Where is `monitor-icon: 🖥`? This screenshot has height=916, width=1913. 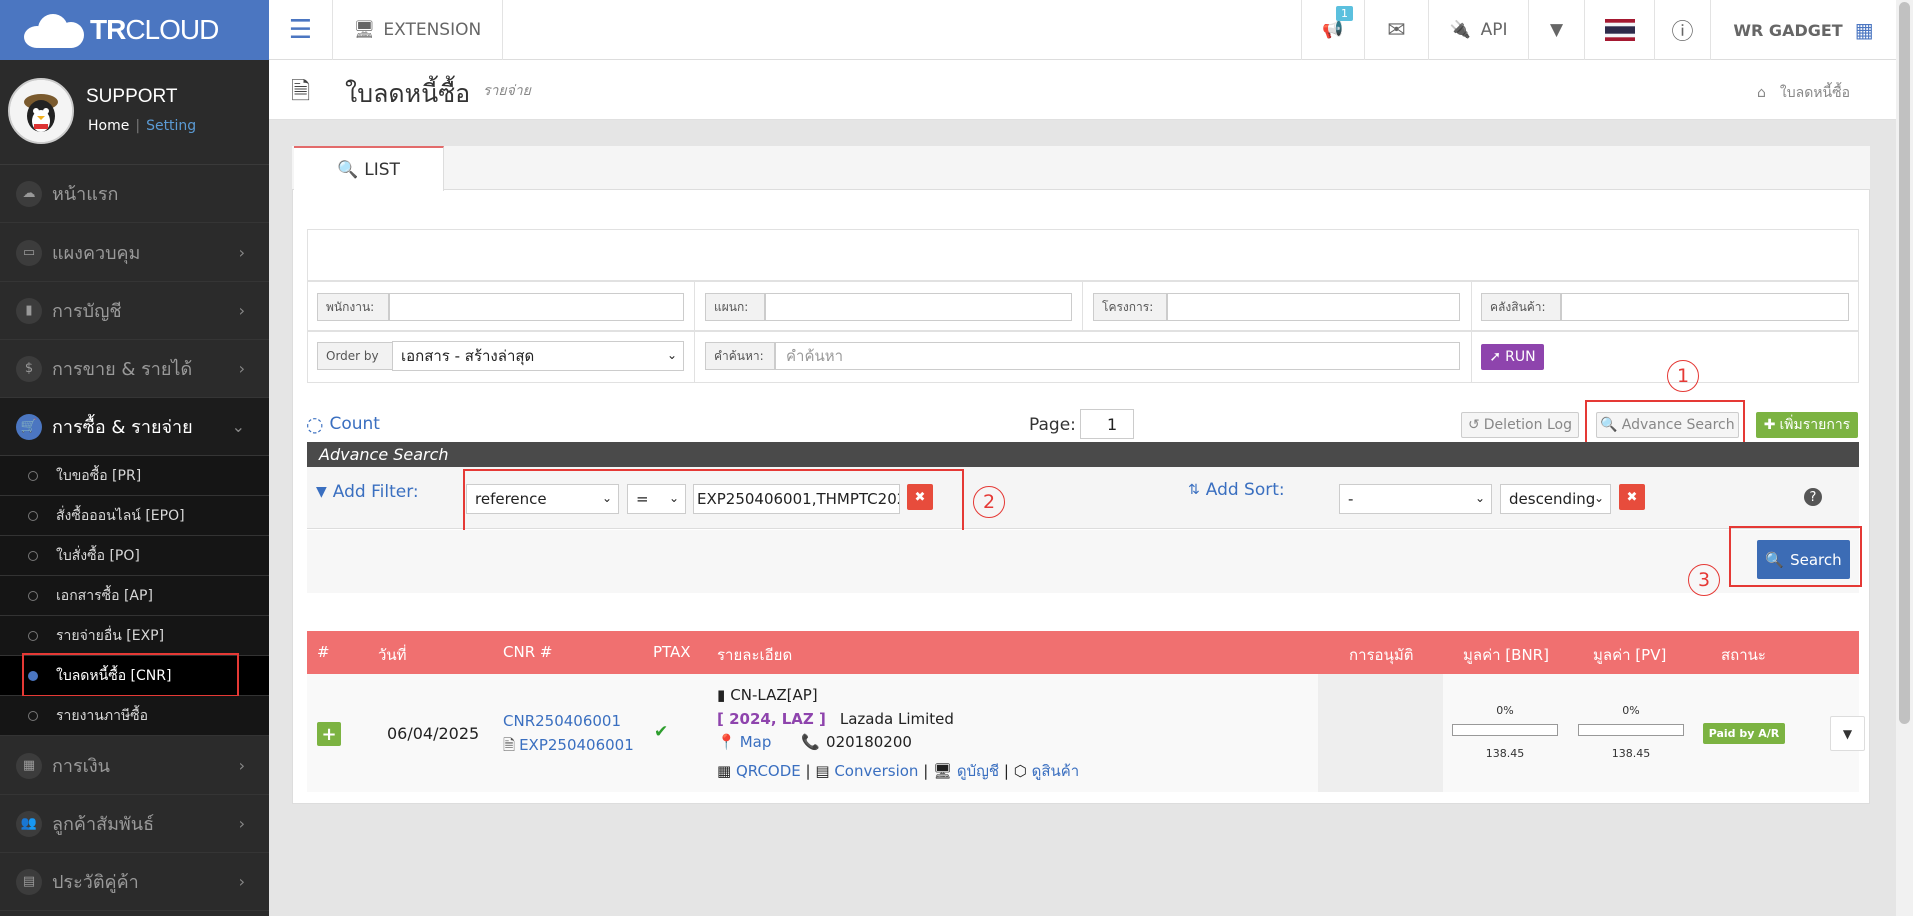 monitor-icon: 🖥 is located at coordinates (943, 771).